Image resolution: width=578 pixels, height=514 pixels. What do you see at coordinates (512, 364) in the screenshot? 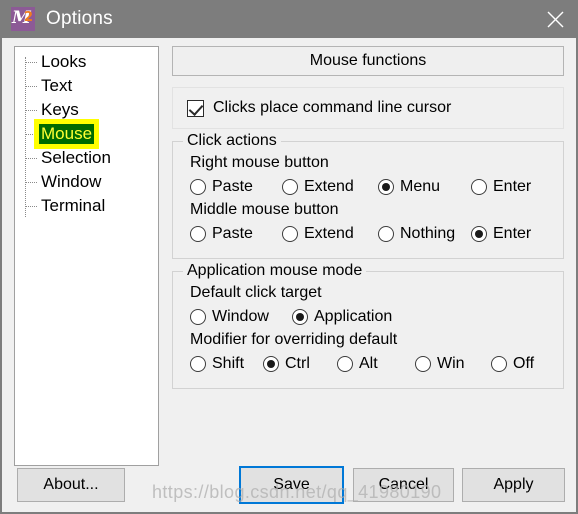
I see `radio-option-off: Off` at bounding box center [512, 364].